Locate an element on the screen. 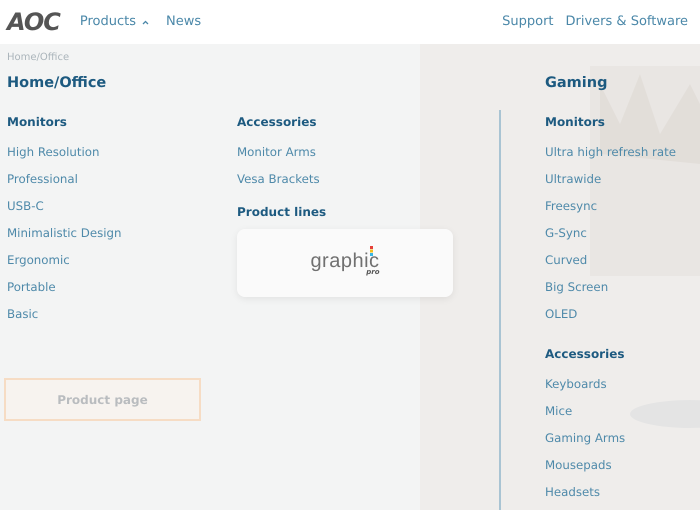  breadcrumb: Home/Office is located at coordinates (253, 58).